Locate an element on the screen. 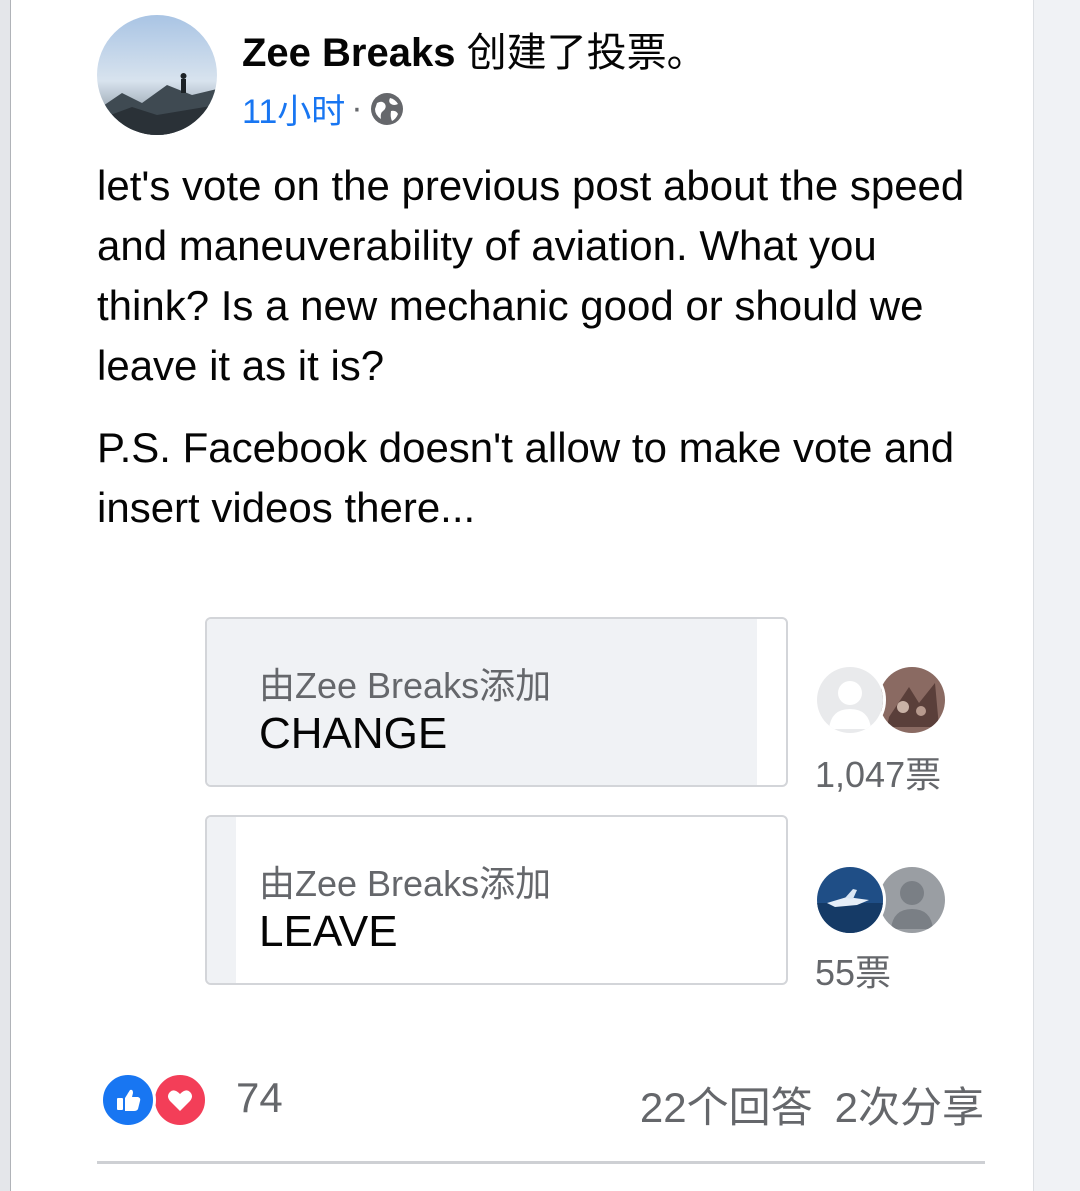  author-avatar-image is located at coordinates (157, 75).